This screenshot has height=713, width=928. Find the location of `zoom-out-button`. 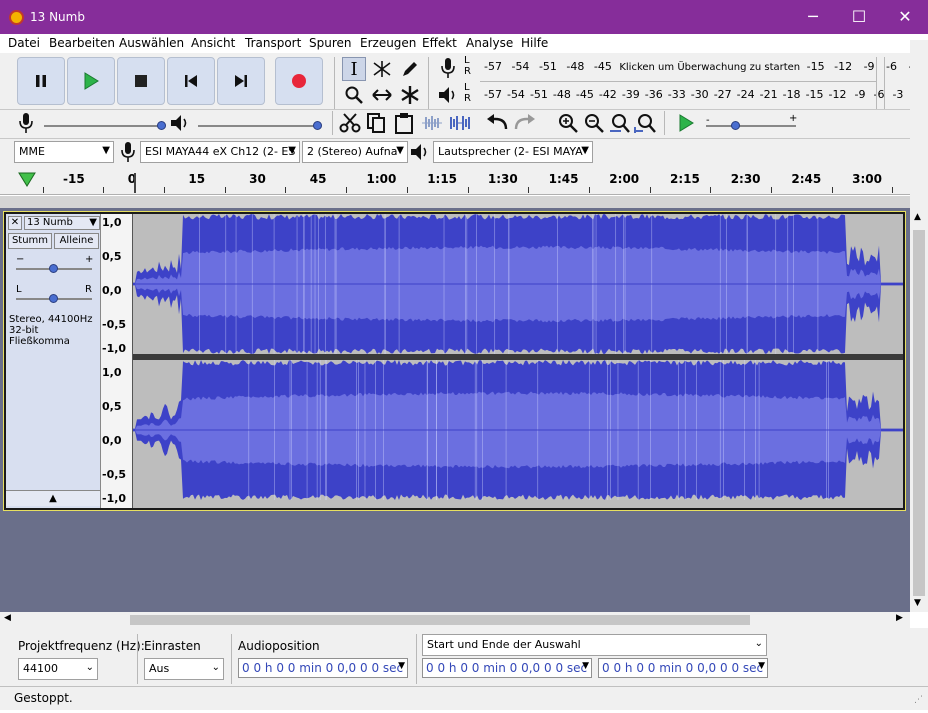

zoom-out-button is located at coordinates (594, 123).